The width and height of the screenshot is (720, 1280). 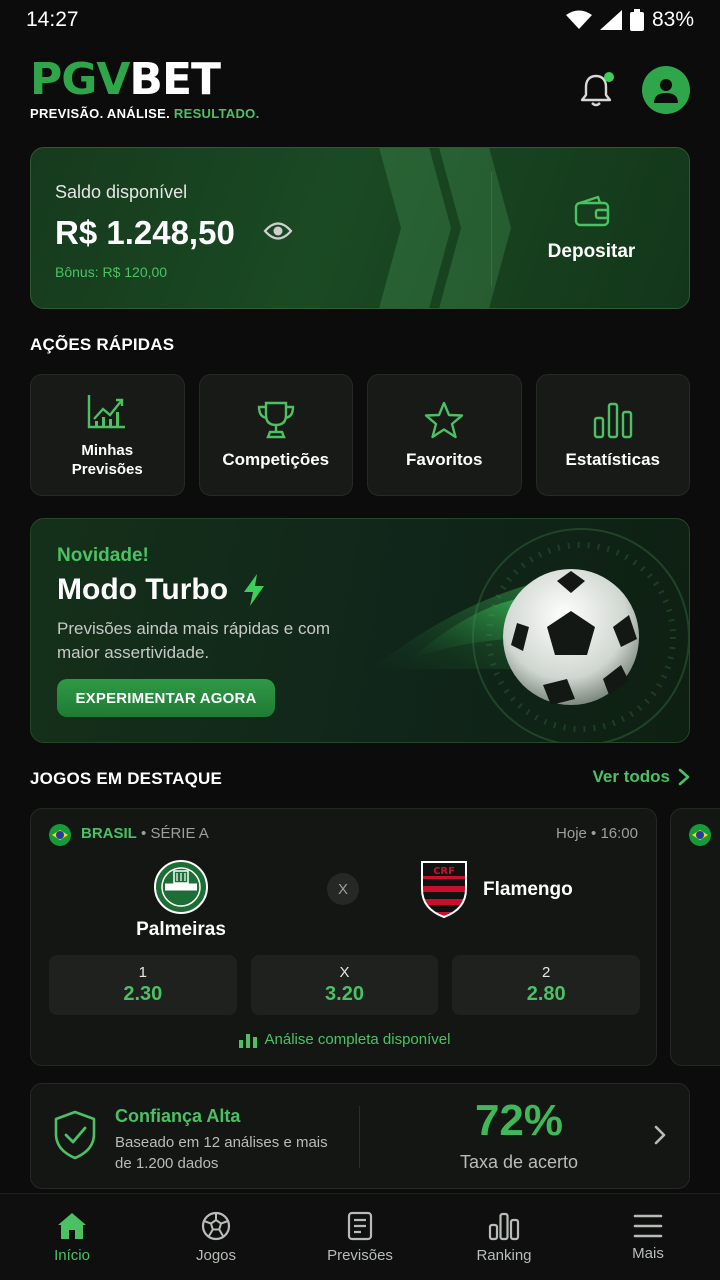 I want to click on svg-text: CRF, so click(x=444, y=871).